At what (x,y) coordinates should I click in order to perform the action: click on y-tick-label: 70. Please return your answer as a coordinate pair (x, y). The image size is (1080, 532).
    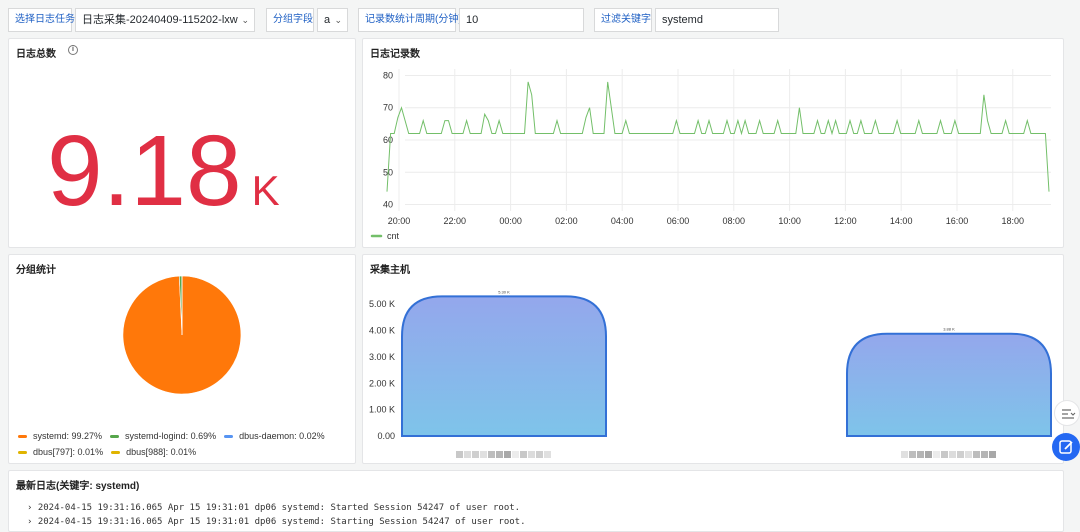
    Looking at the image, I should click on (388, 108).